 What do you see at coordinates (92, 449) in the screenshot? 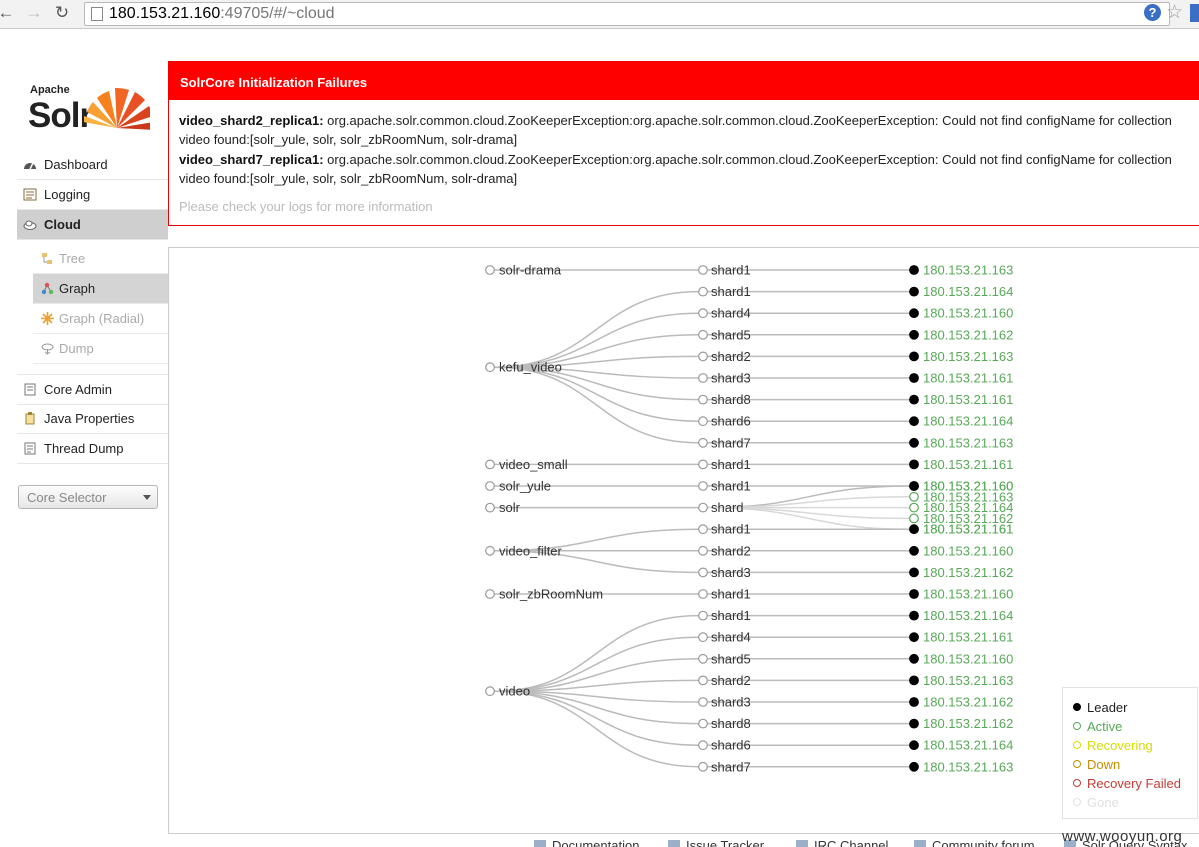
I see `nav-thread-dump: Thread Dump` at bounding box center [92, 449].